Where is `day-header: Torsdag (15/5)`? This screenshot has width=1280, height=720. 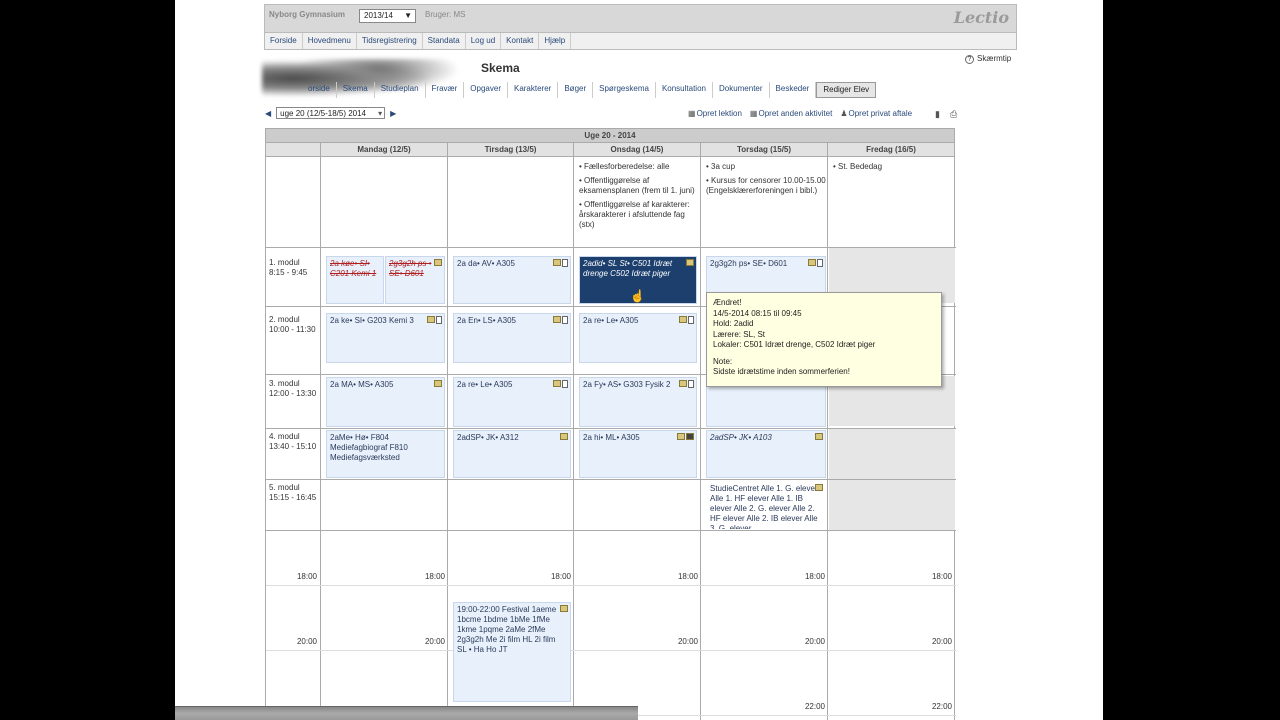 day-header: Torsdag (15/5) is located at coordinates (764, 150).